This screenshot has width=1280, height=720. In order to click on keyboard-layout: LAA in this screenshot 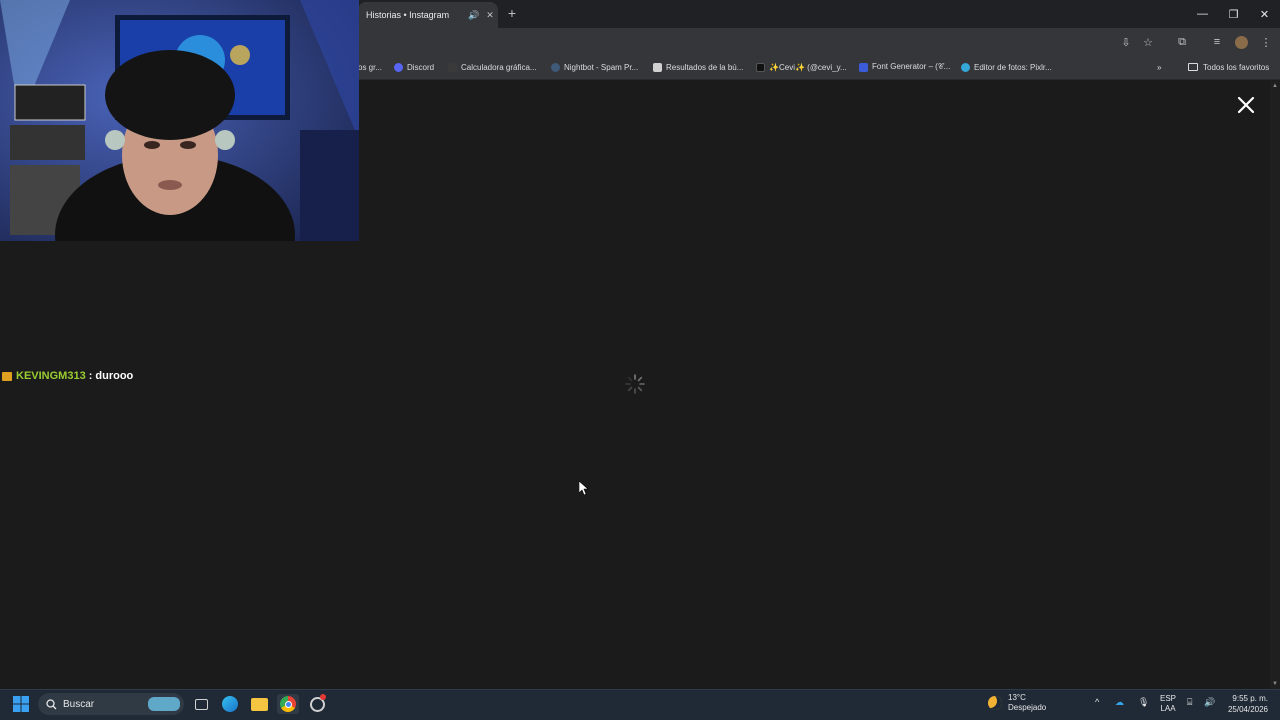, I will do `click(1168, 708)`.